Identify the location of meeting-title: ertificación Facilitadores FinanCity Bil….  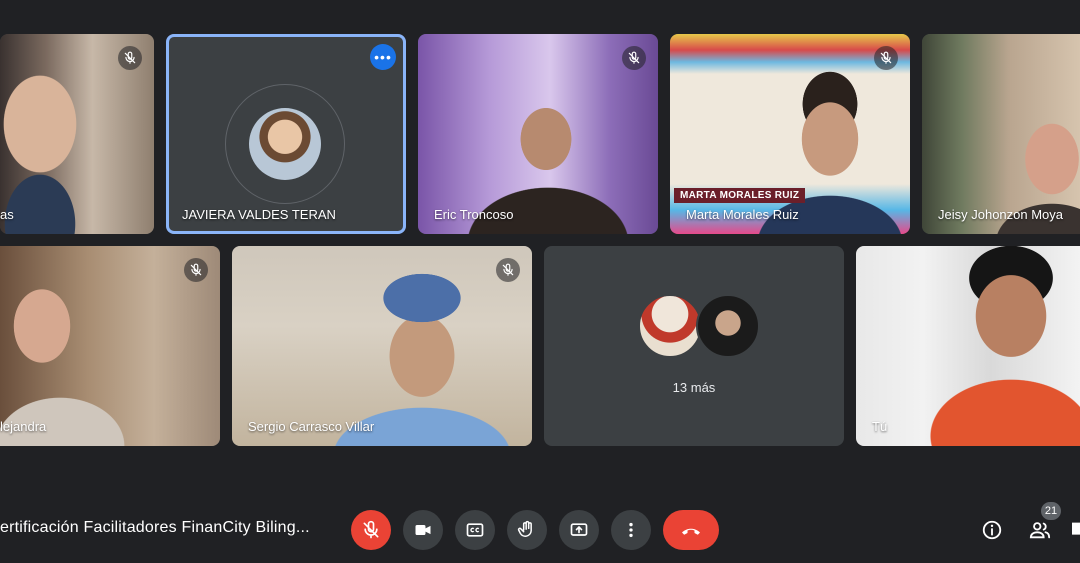
(155, 527).